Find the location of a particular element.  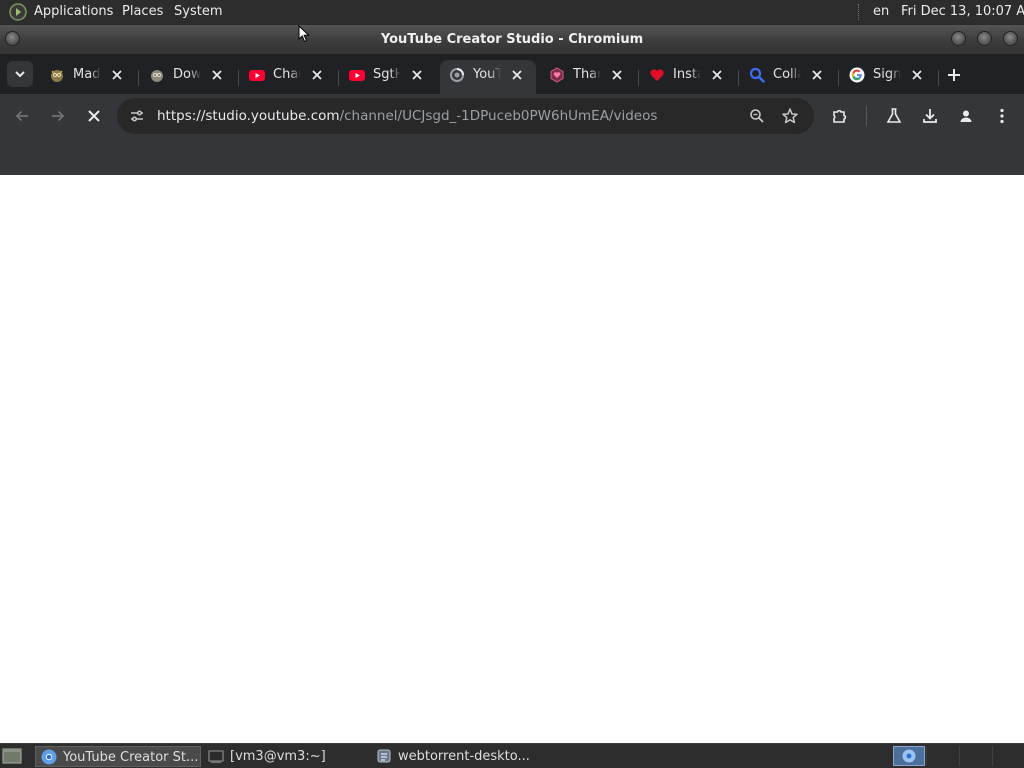

chevron-down-icon is located at coordinates (20, 74).